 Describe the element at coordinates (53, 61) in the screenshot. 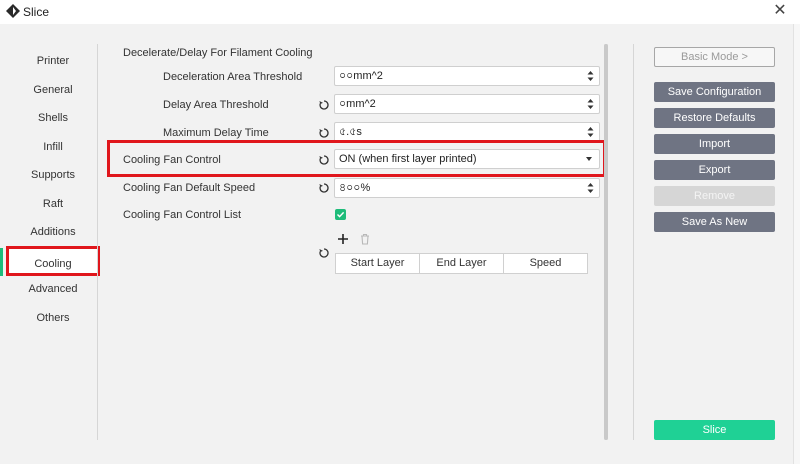

I see `nav-item-printer: Printer` at that location.